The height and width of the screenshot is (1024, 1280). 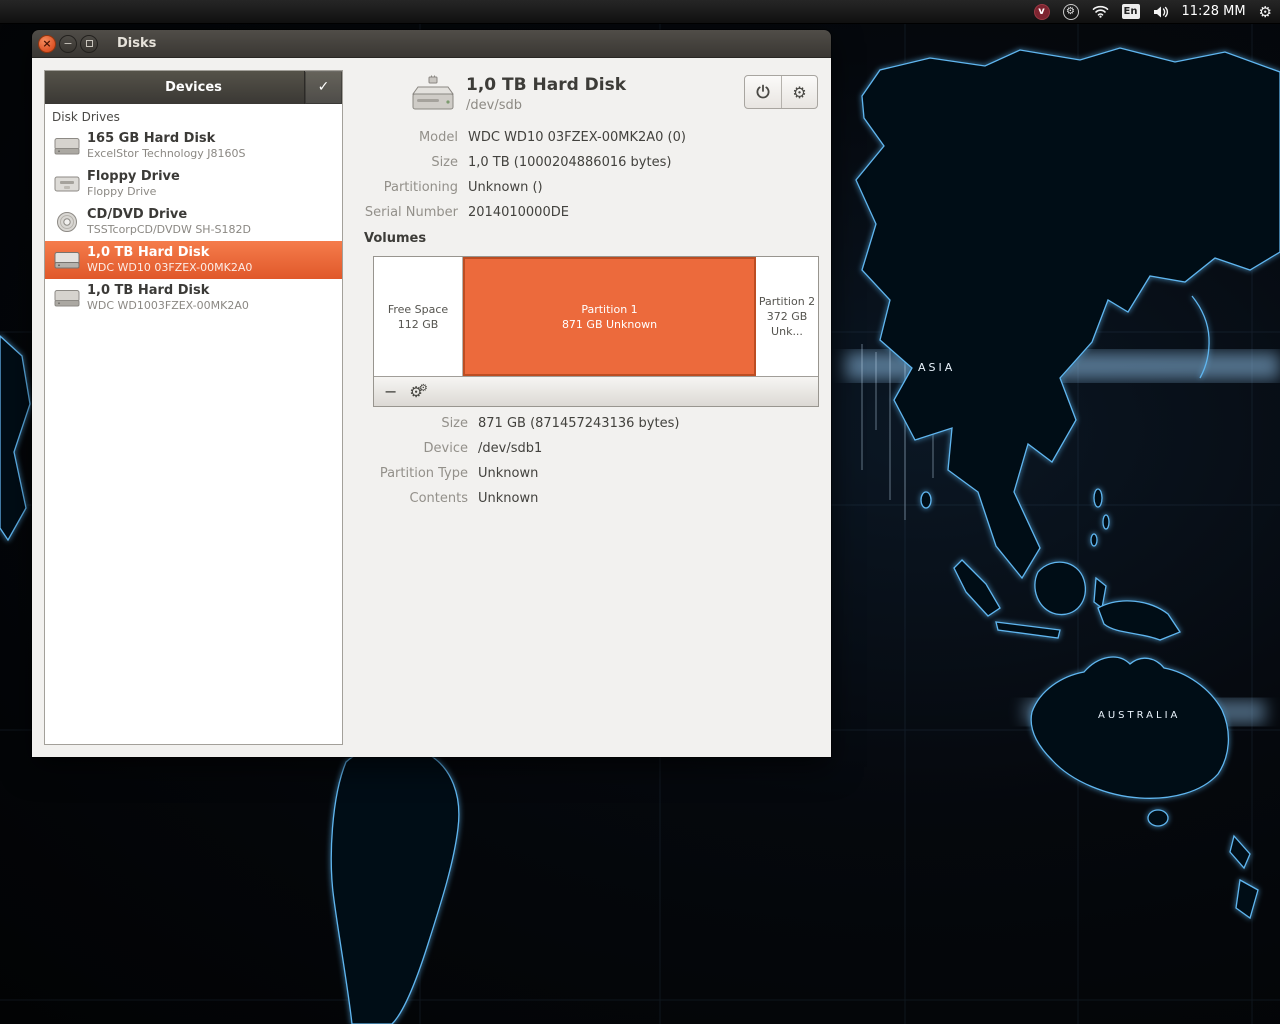 I want to click on sidebar-item-text: Floppy Drive Floppy Drive, so click(x=133, y=184).